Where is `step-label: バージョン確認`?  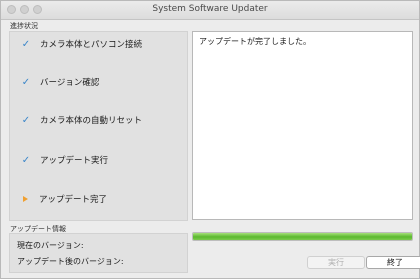
step-label: バージョン確認 is located at coordinates (70, 83).